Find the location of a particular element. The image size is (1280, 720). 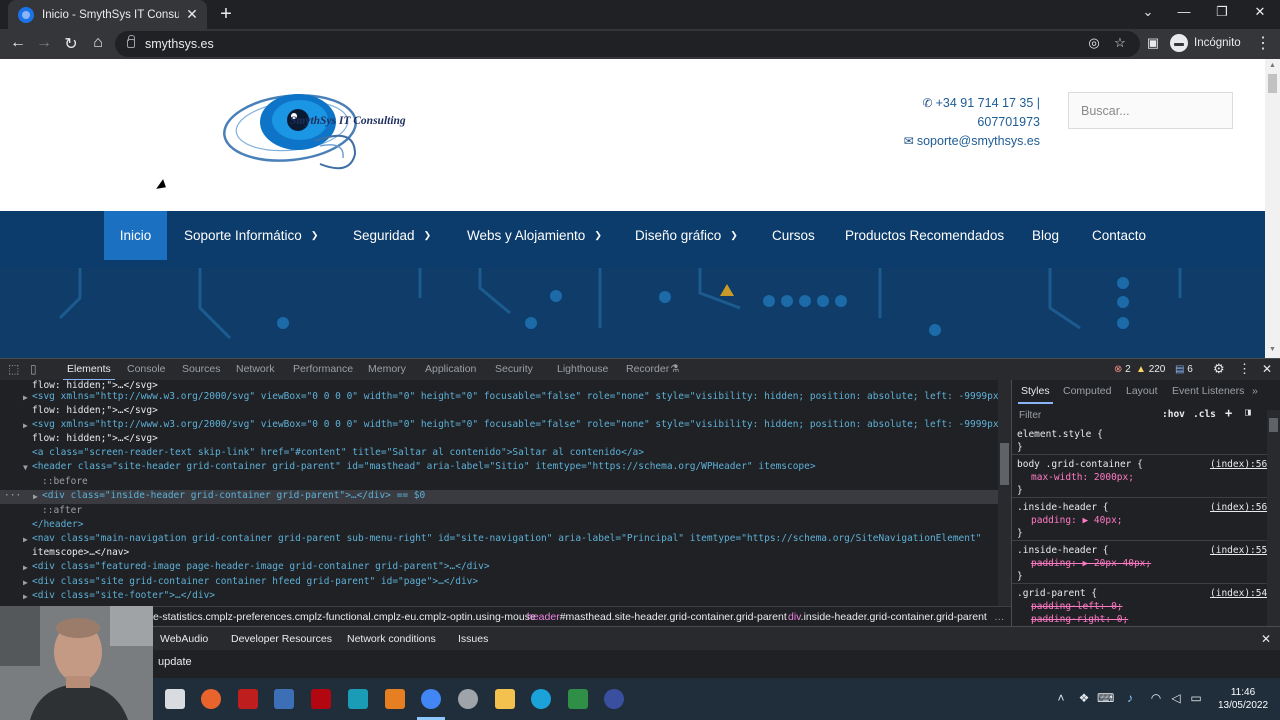

maximize-button: ❐ is located at coordinates (1222, 12).